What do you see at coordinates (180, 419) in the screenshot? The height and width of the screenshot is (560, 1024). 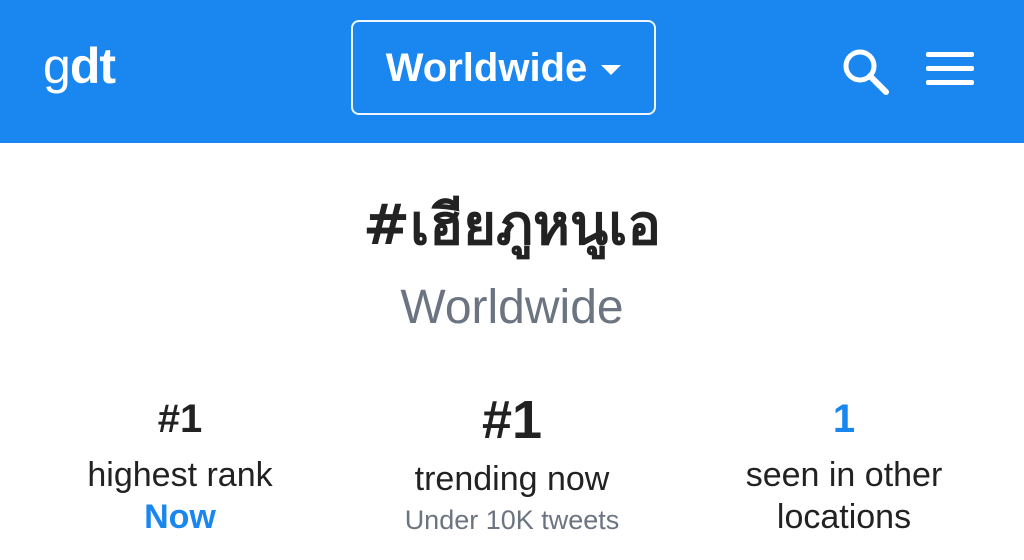 I see `highest-rank-value: #1` at bounding box center [180, 419].